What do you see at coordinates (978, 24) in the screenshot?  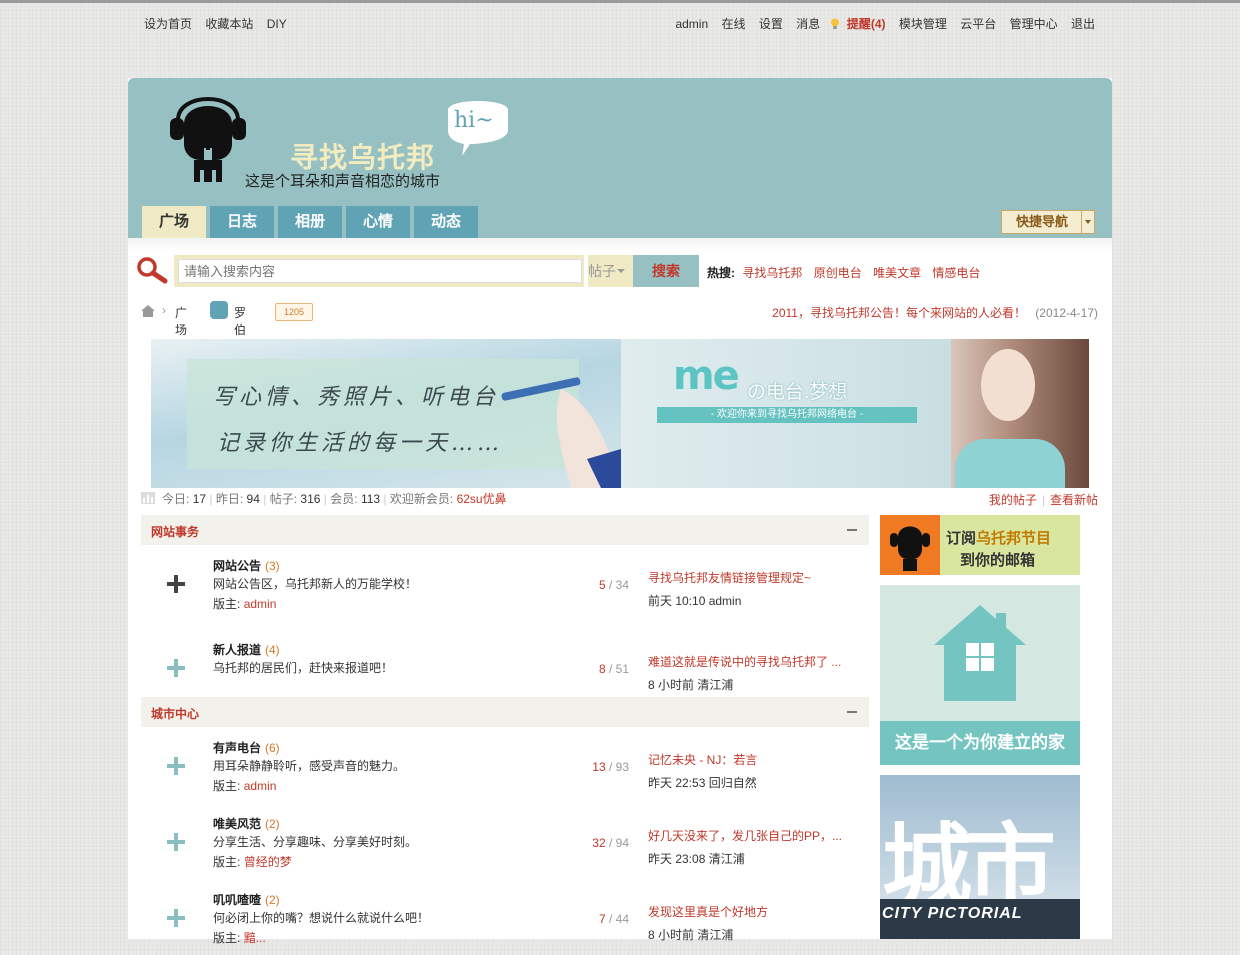 I see `cloud-platform-link: 云平台` at bounding box center [978, 24].